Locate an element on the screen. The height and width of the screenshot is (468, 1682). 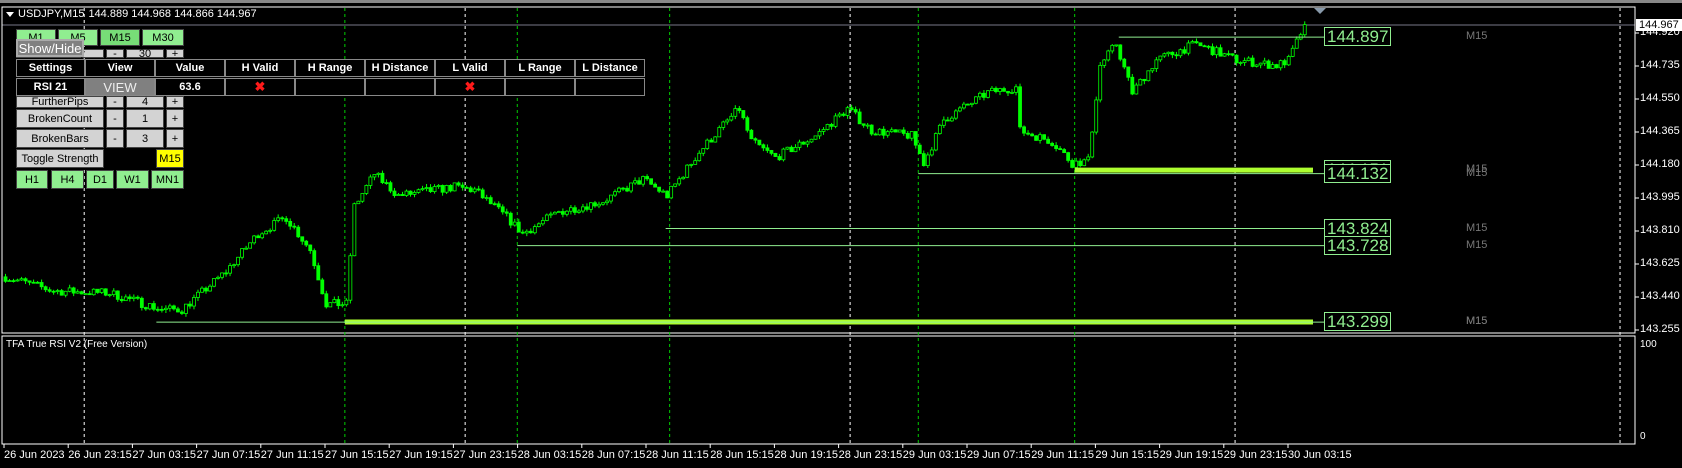
table-header: L Range is located at coordinates (540, 68).